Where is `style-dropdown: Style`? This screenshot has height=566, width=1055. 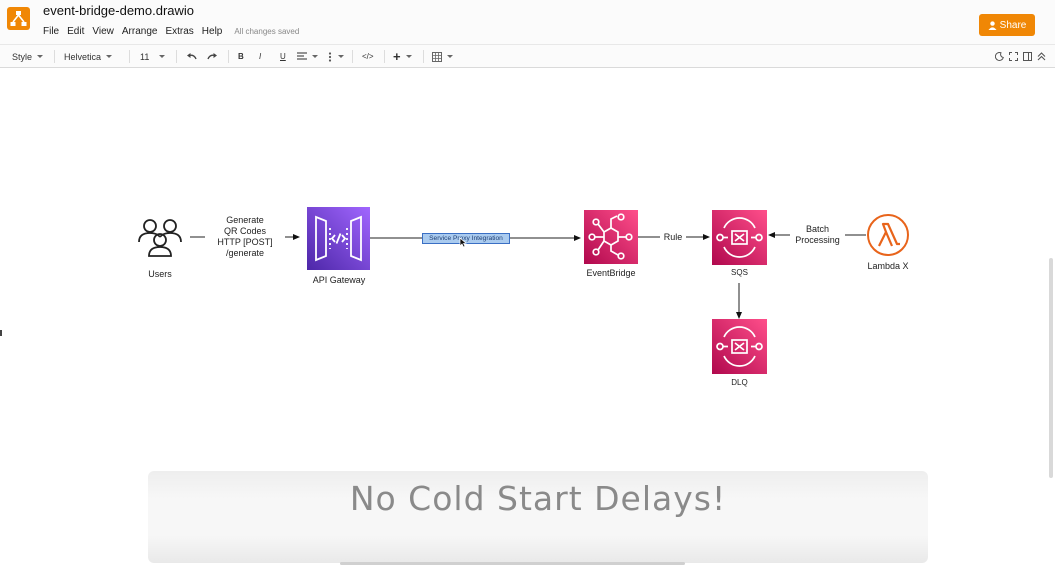 style-dropdown: Style is located at coordinates (28, 56).